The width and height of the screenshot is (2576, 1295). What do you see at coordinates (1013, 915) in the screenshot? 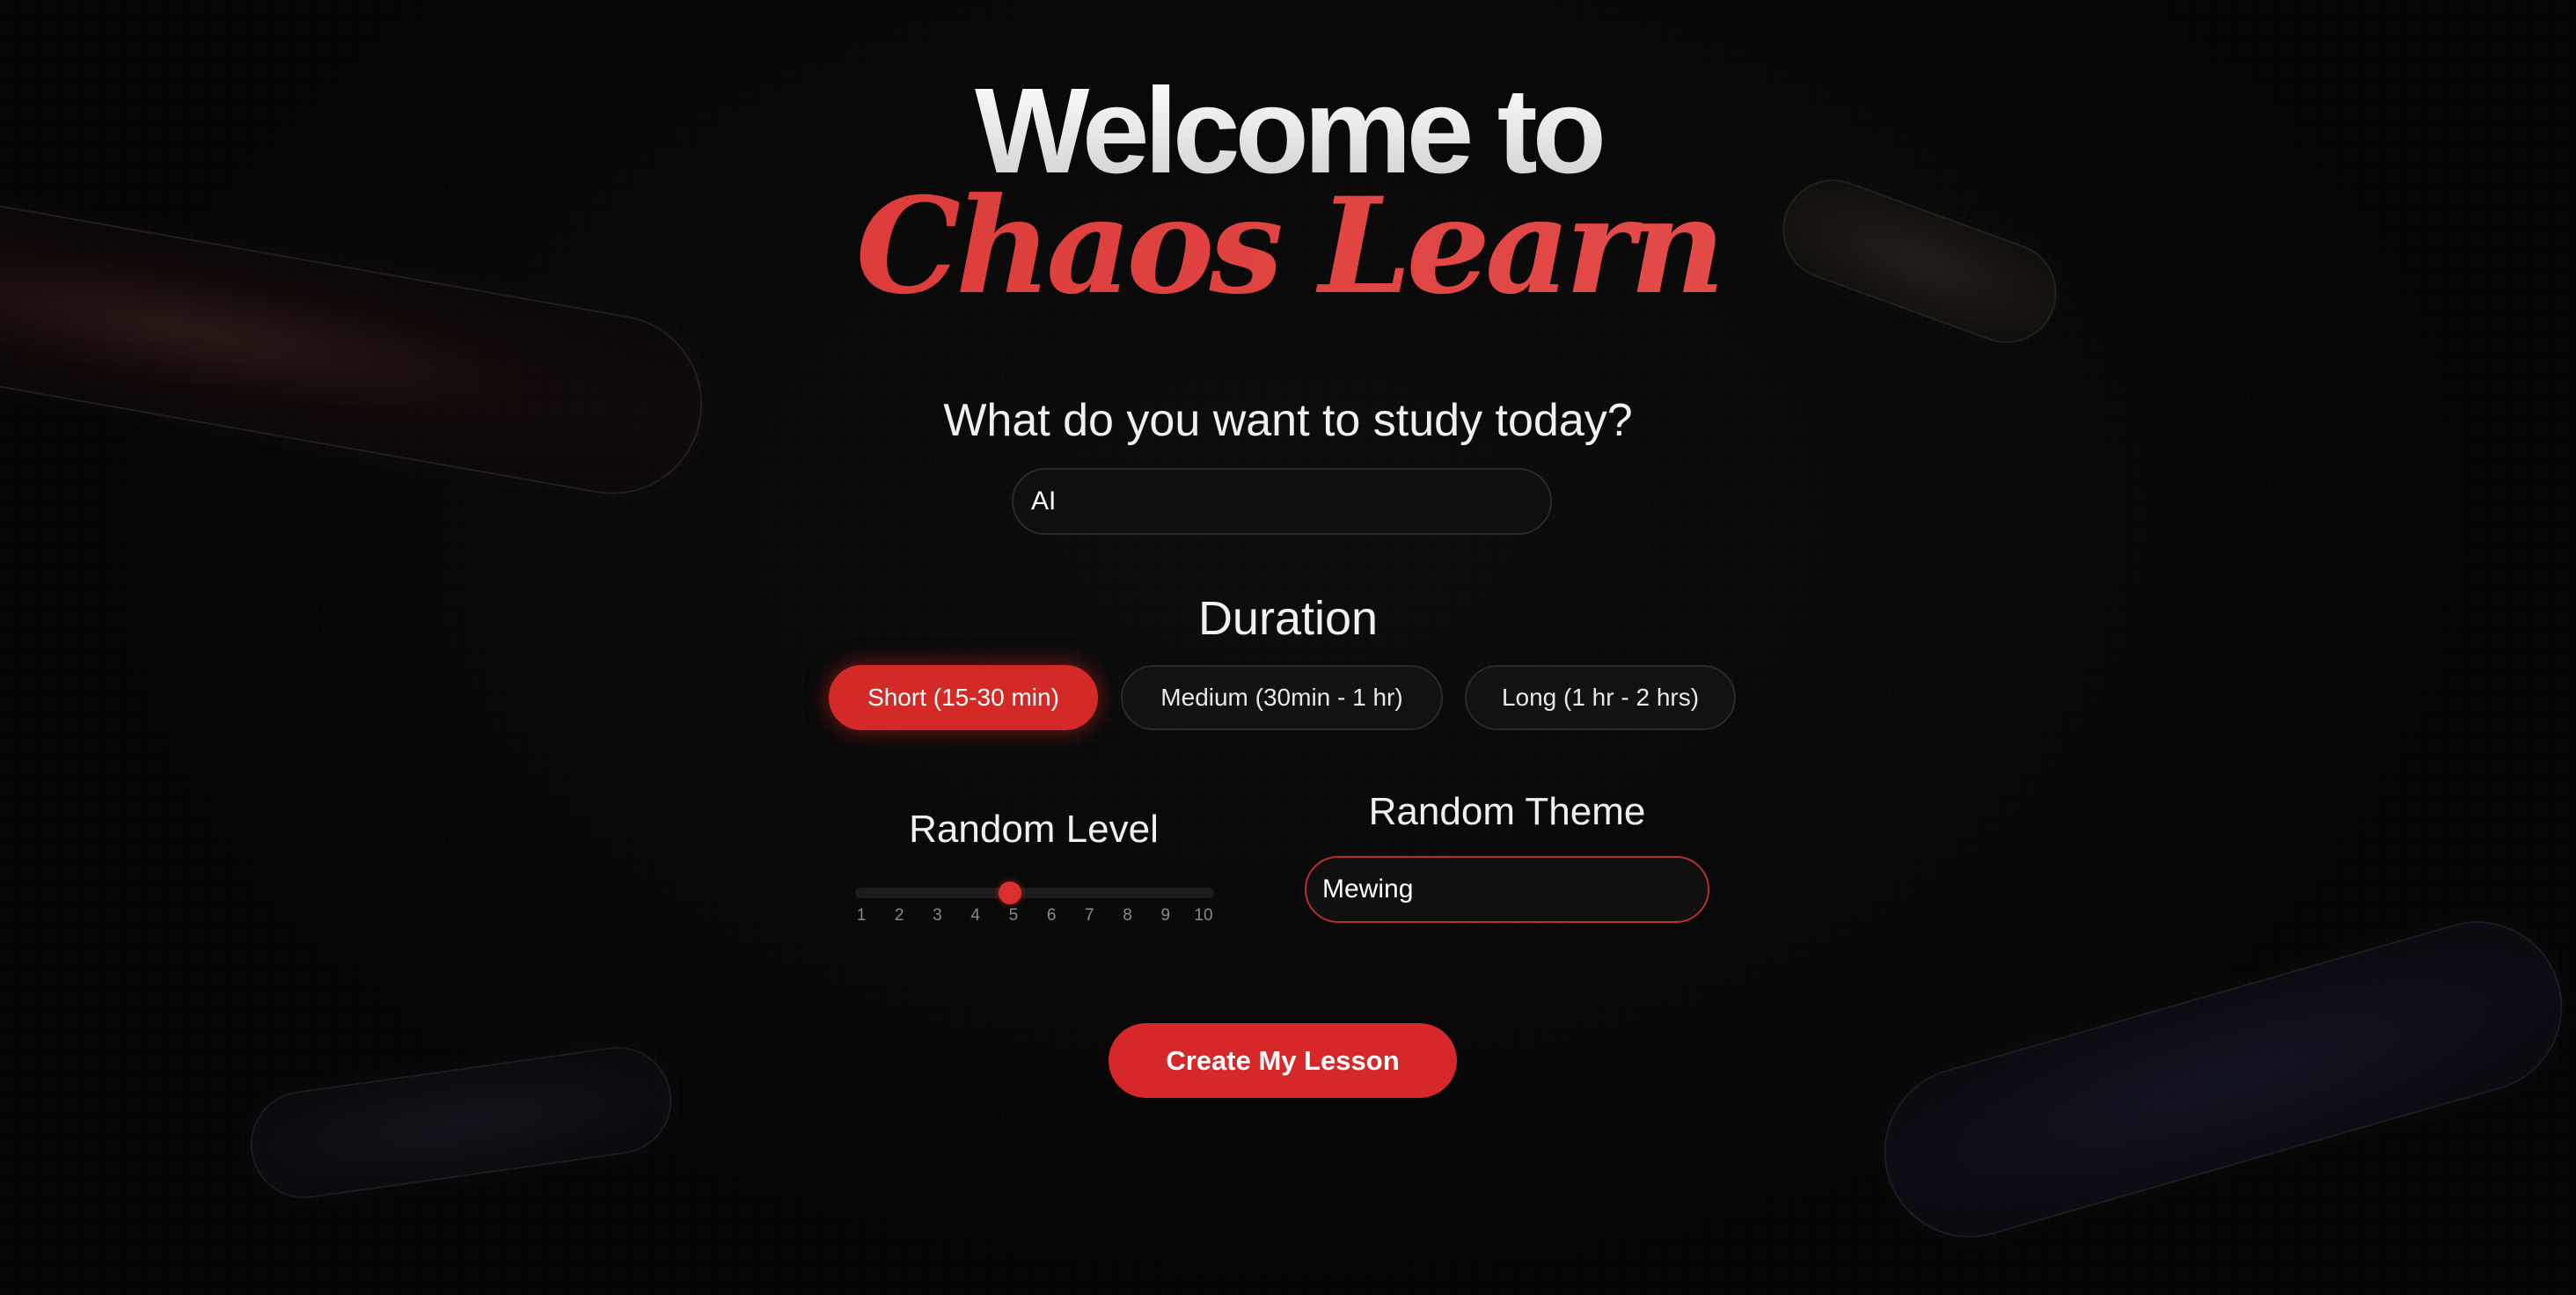
I see `slider-tick-label: 5` at bounding box center [1013, 915].